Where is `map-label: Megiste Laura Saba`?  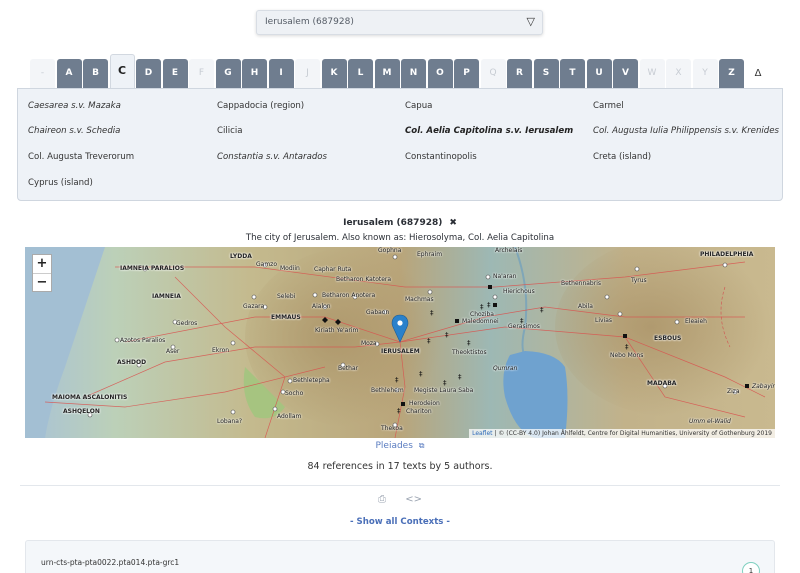
map-label: Megiste Laura Saba is located at coordinates (444, 390).